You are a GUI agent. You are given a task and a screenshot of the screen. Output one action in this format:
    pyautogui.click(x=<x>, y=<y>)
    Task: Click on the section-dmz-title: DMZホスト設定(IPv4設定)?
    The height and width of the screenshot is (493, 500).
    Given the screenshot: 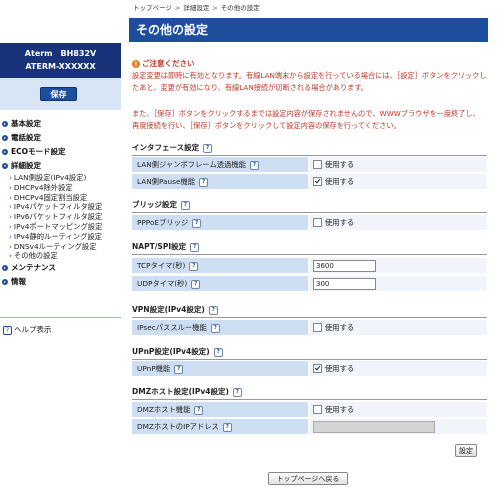 What is the action you would take?
    pyautogui.click(x=309, y=393)
    